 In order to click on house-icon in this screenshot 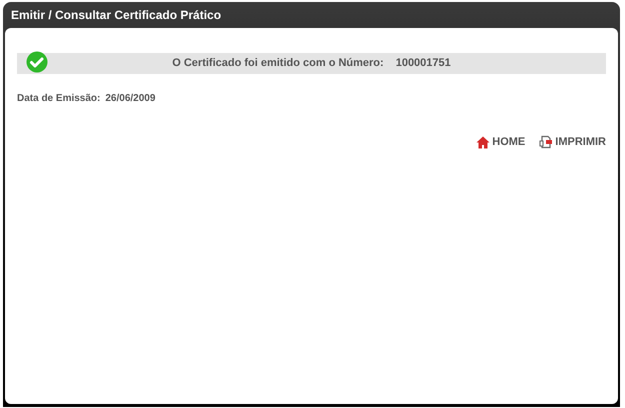, I will do `click(483, 142)`.